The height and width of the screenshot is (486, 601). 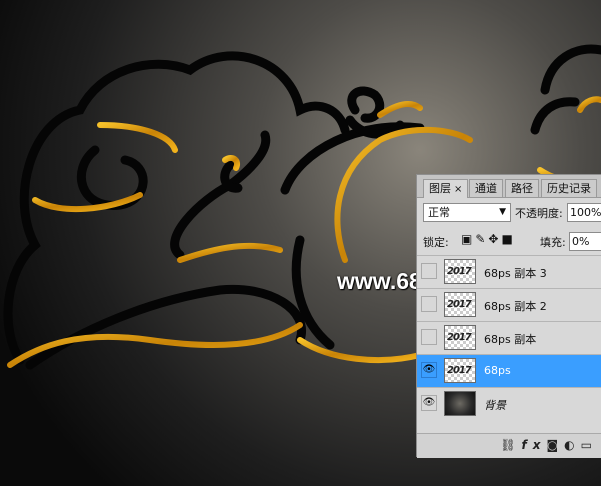 I want to click on lock-icons: ▣✎✥■, so click(x=488, y=239).